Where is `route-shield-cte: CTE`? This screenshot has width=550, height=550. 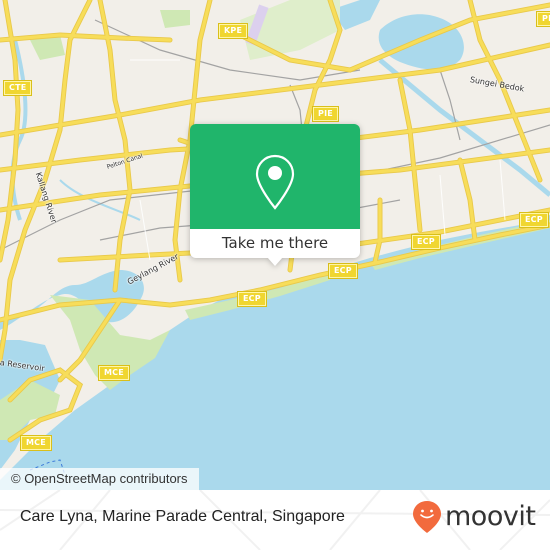 route-shield-cte: CTE is located at coordinates (17, 88).